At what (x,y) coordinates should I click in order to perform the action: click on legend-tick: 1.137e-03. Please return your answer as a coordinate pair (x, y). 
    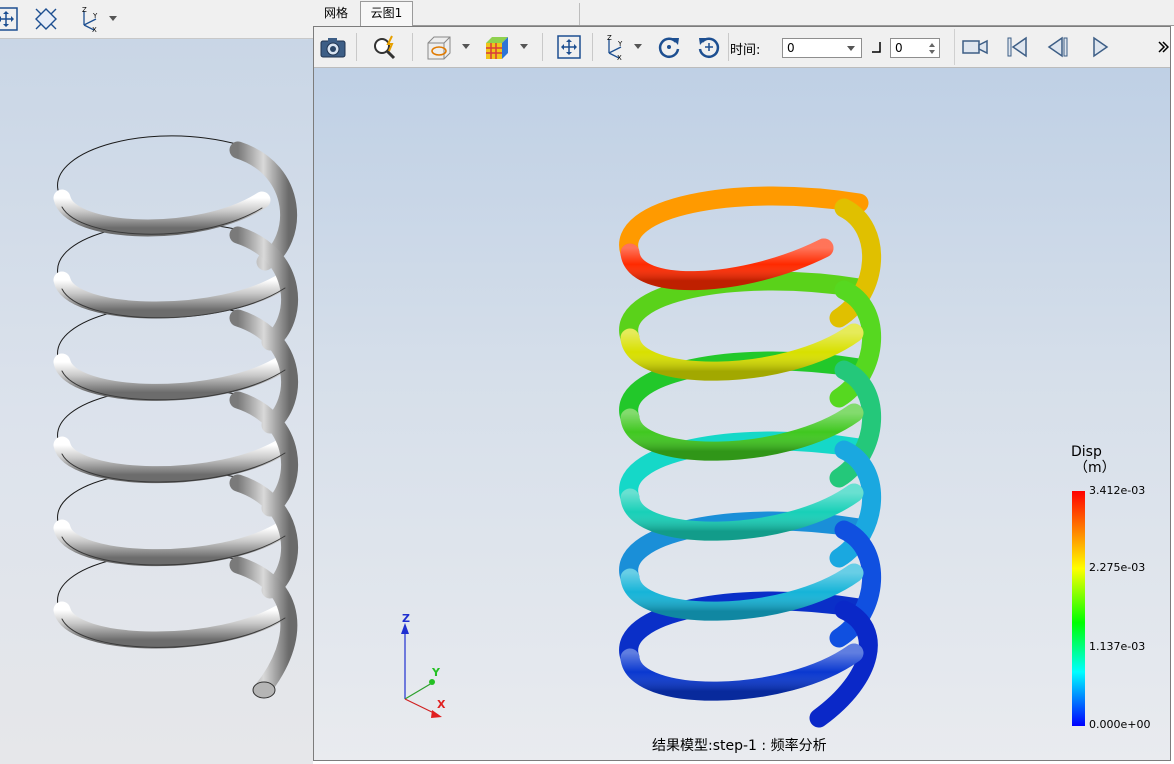
    Looking at the image, I should click on (1117, 646).